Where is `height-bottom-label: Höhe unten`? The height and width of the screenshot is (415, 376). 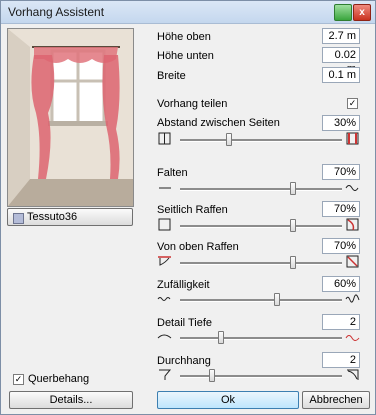 height-bottom-label: Höhe unten is located at coordinates (185, 56).